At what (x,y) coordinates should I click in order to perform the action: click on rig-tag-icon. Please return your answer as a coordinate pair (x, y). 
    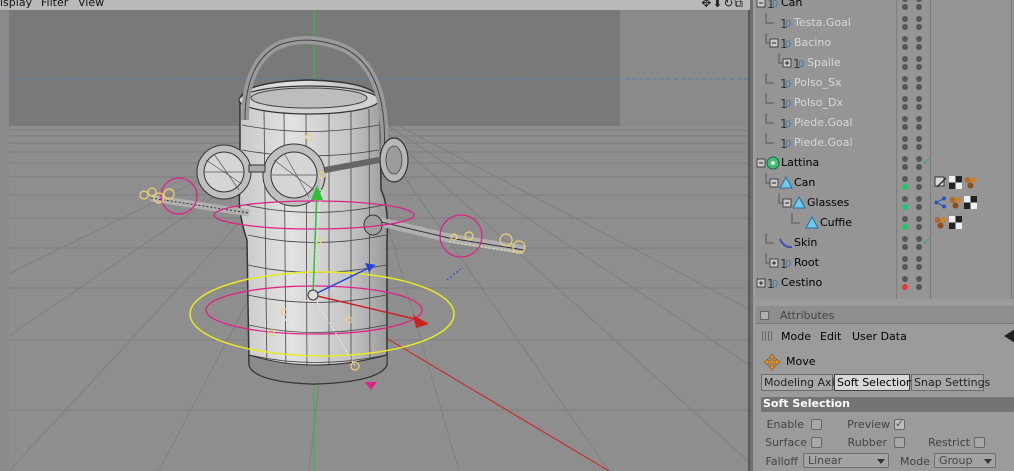
    Looking at the image, I should click on (940, 182).